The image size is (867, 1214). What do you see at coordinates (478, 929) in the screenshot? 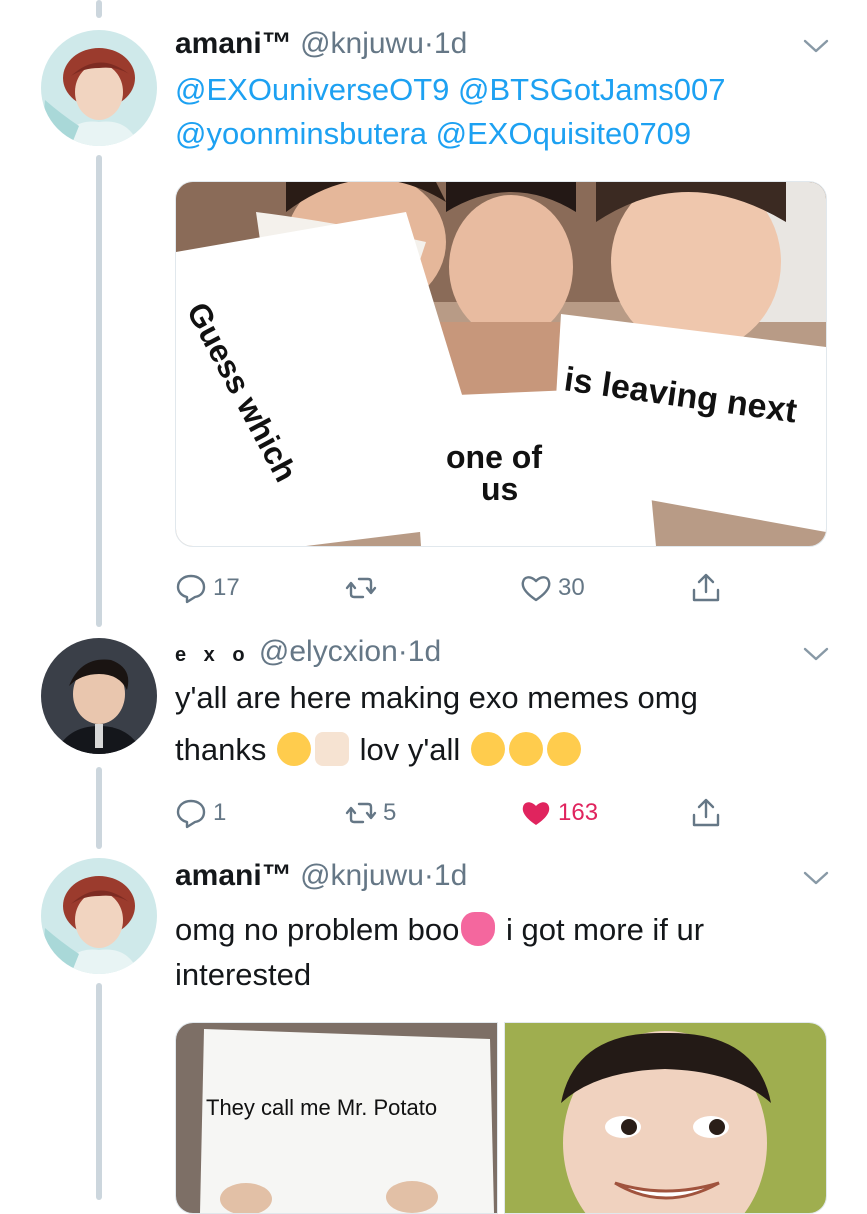
I see `growing-heart-emoji-icon` at bounding box center [478, 929].